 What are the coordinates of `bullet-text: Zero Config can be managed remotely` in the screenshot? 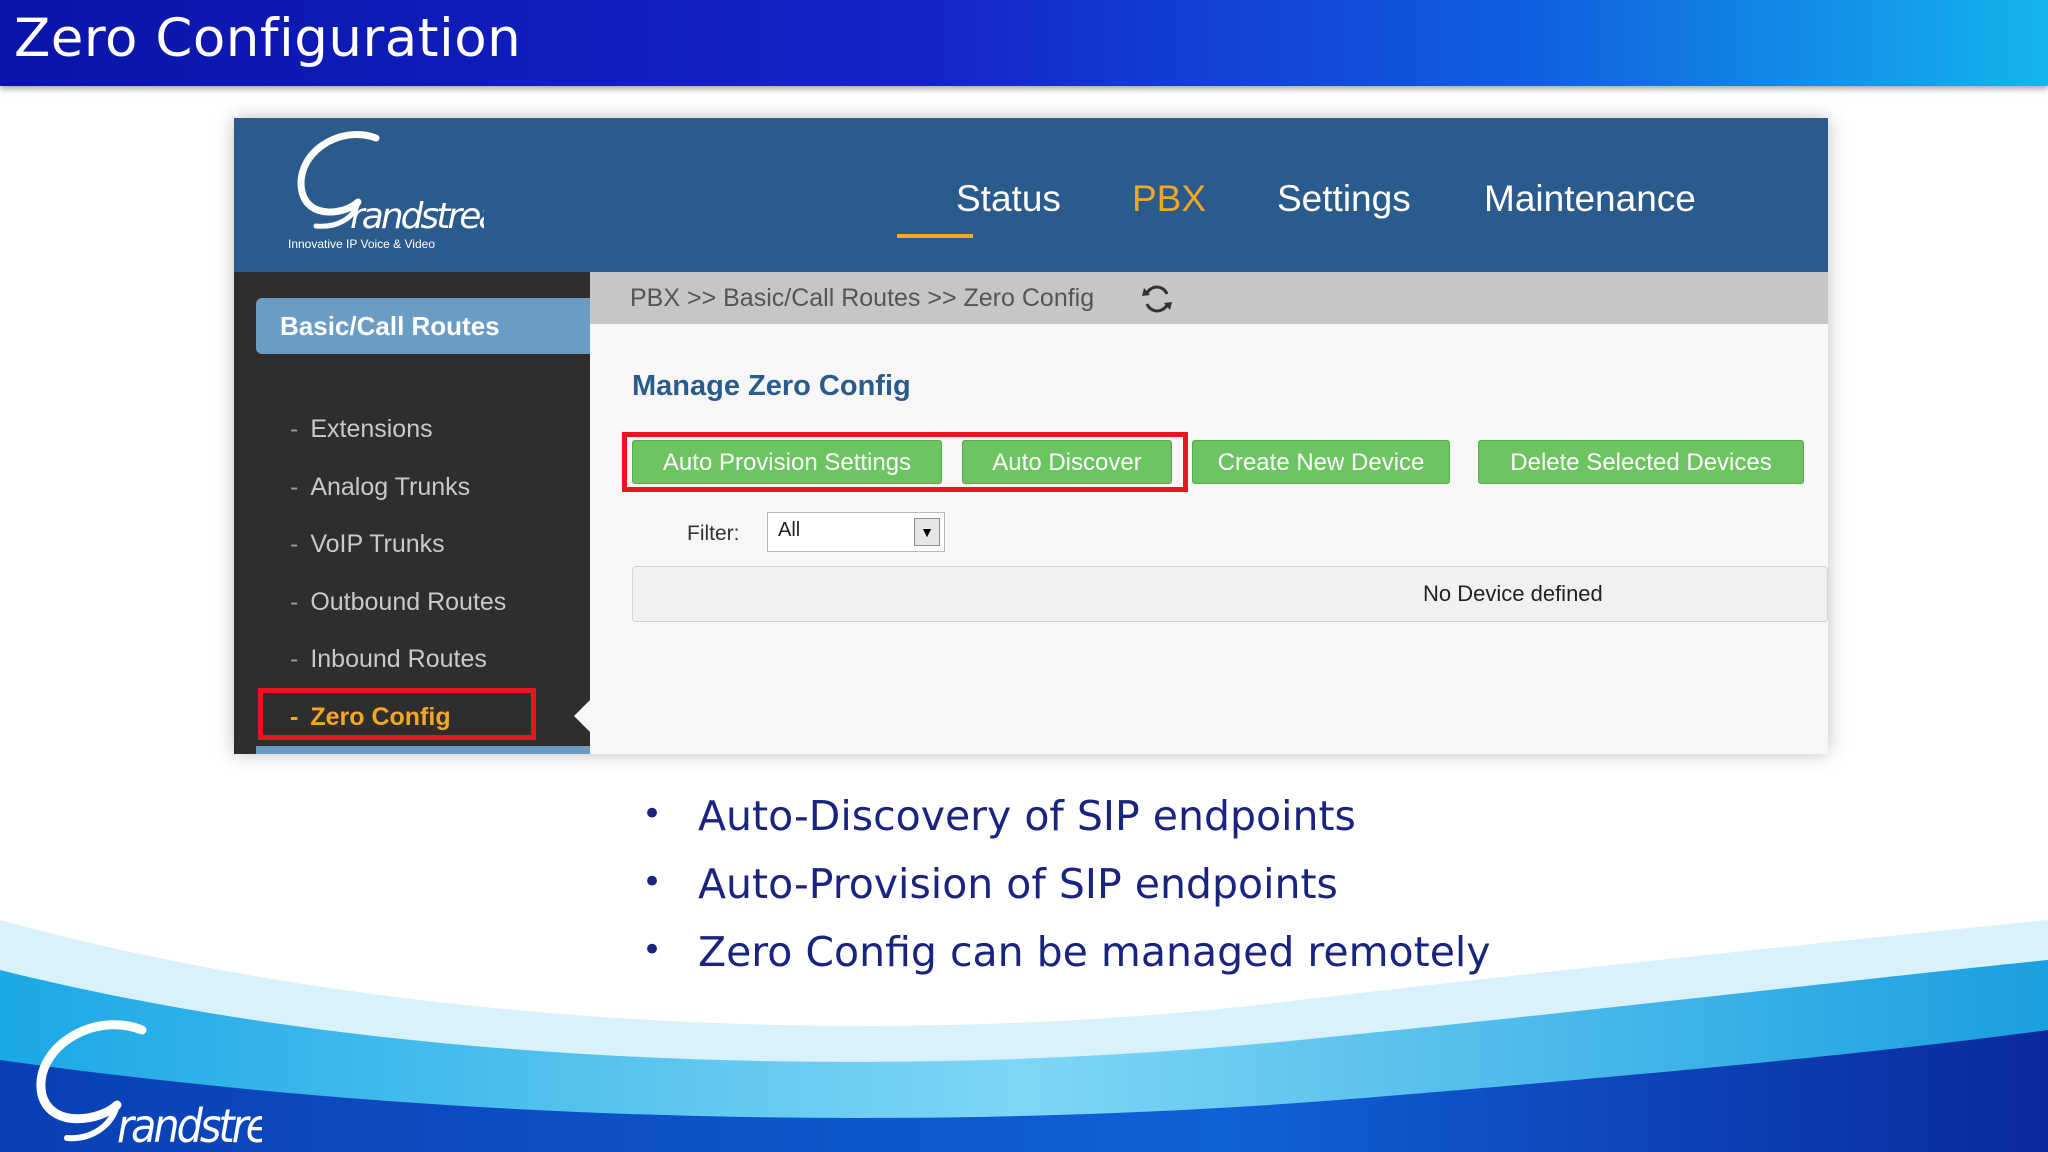 It's located at (1094, 952).